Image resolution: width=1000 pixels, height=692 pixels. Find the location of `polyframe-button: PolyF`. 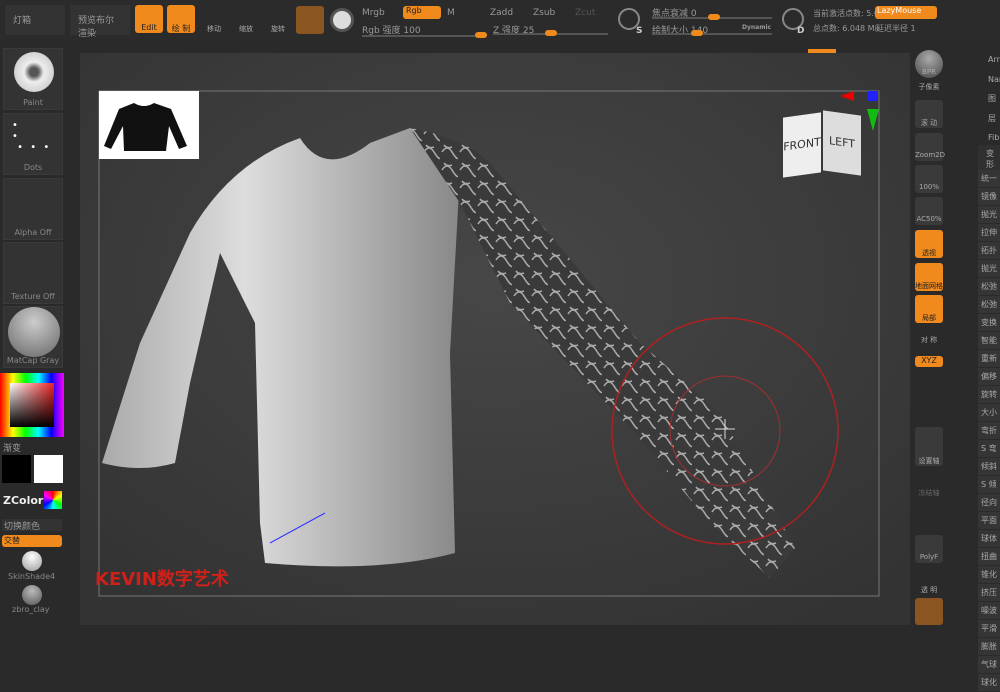

polyframe-button: PolyF is located at coordinates (929, 549).